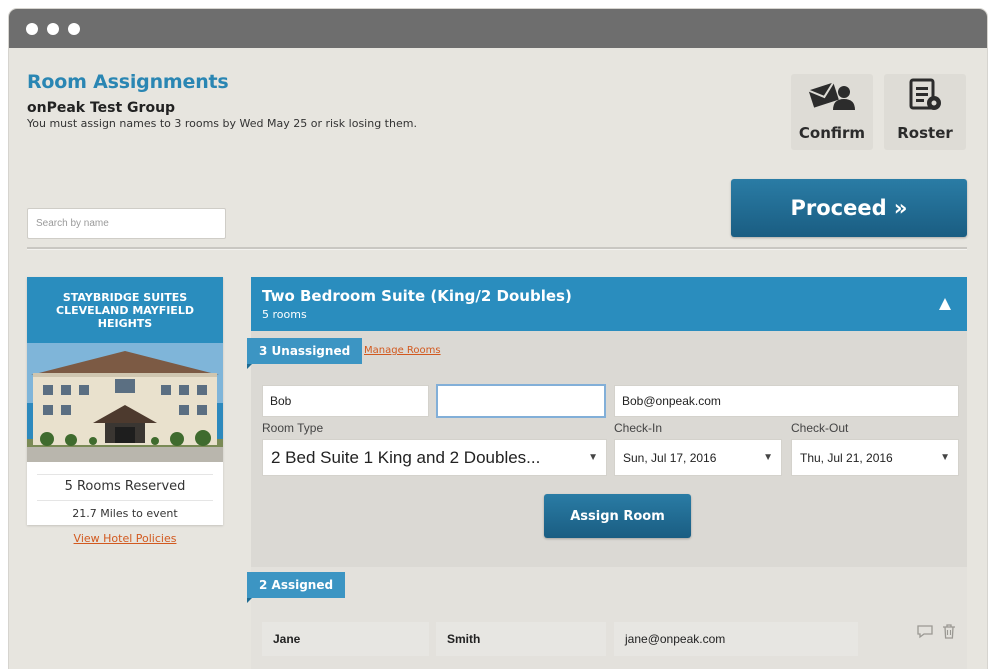 The height and width of the screenshot is (669, 988). Describe the element at coordinates (498, 28) in the screenshot. I see `window-titlebar` at that location.